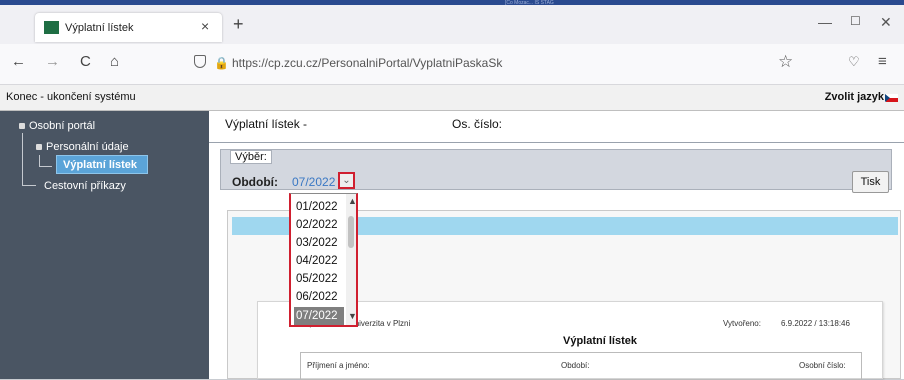 The height and width of the screenshot is (380, 904). Describe the element at coordinates (815, 323) in the screenshot. I see `report-created-value: 6.9.2022 / 13:18:46` at that location.